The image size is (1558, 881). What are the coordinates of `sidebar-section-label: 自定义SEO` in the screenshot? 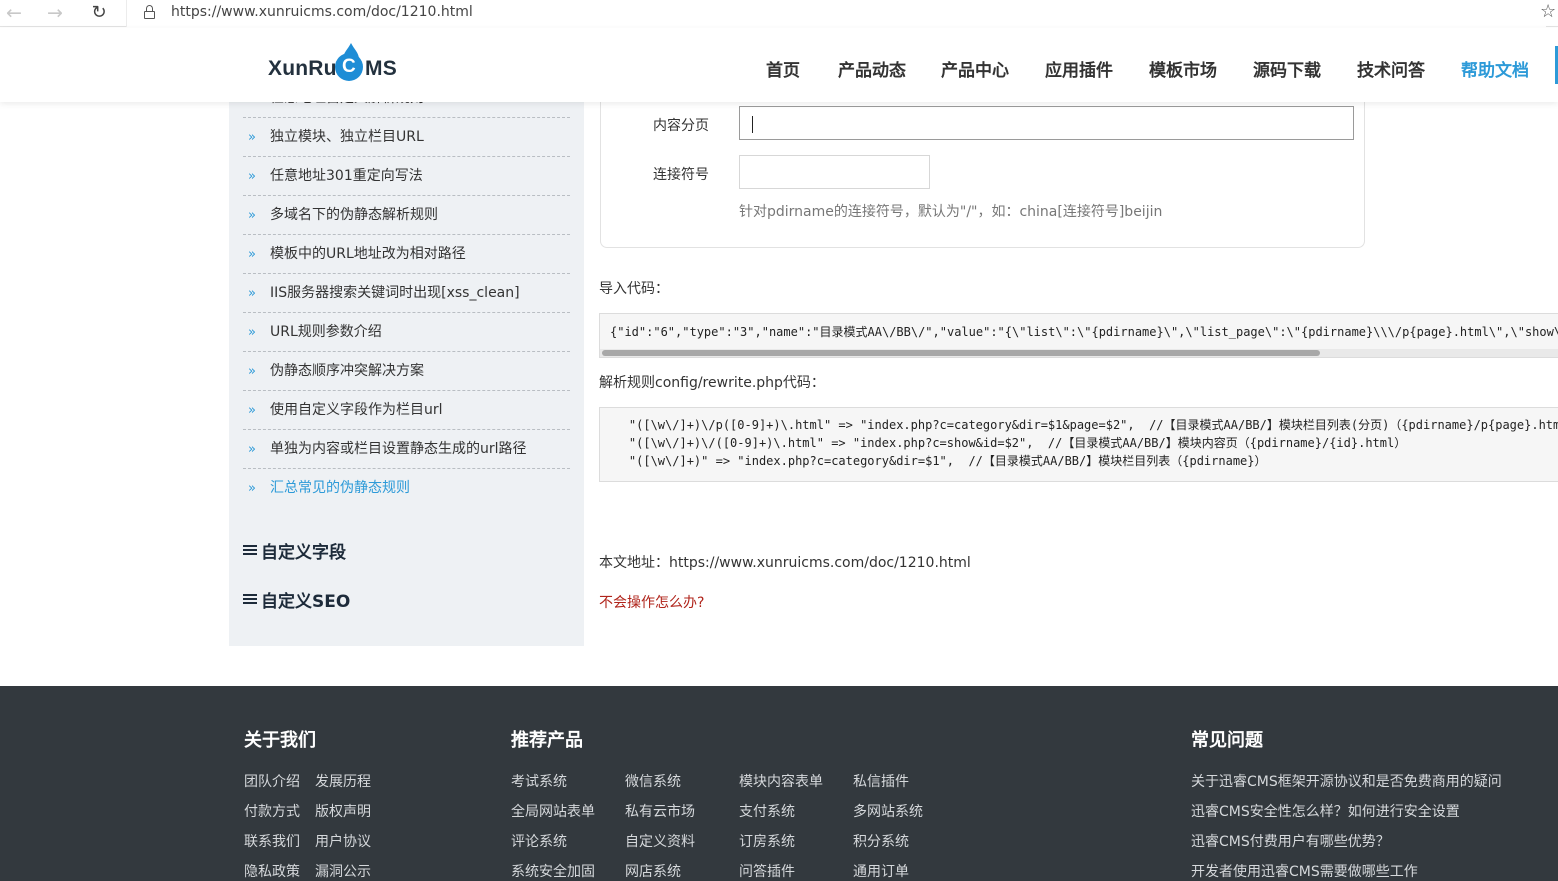 It's located at (306, 602).